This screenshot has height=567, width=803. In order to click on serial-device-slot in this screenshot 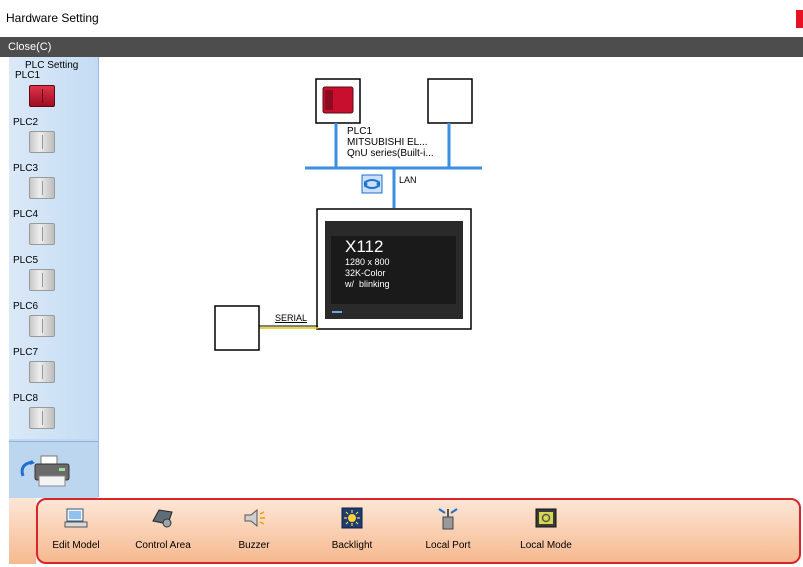, I will do `click(237, 328)`.